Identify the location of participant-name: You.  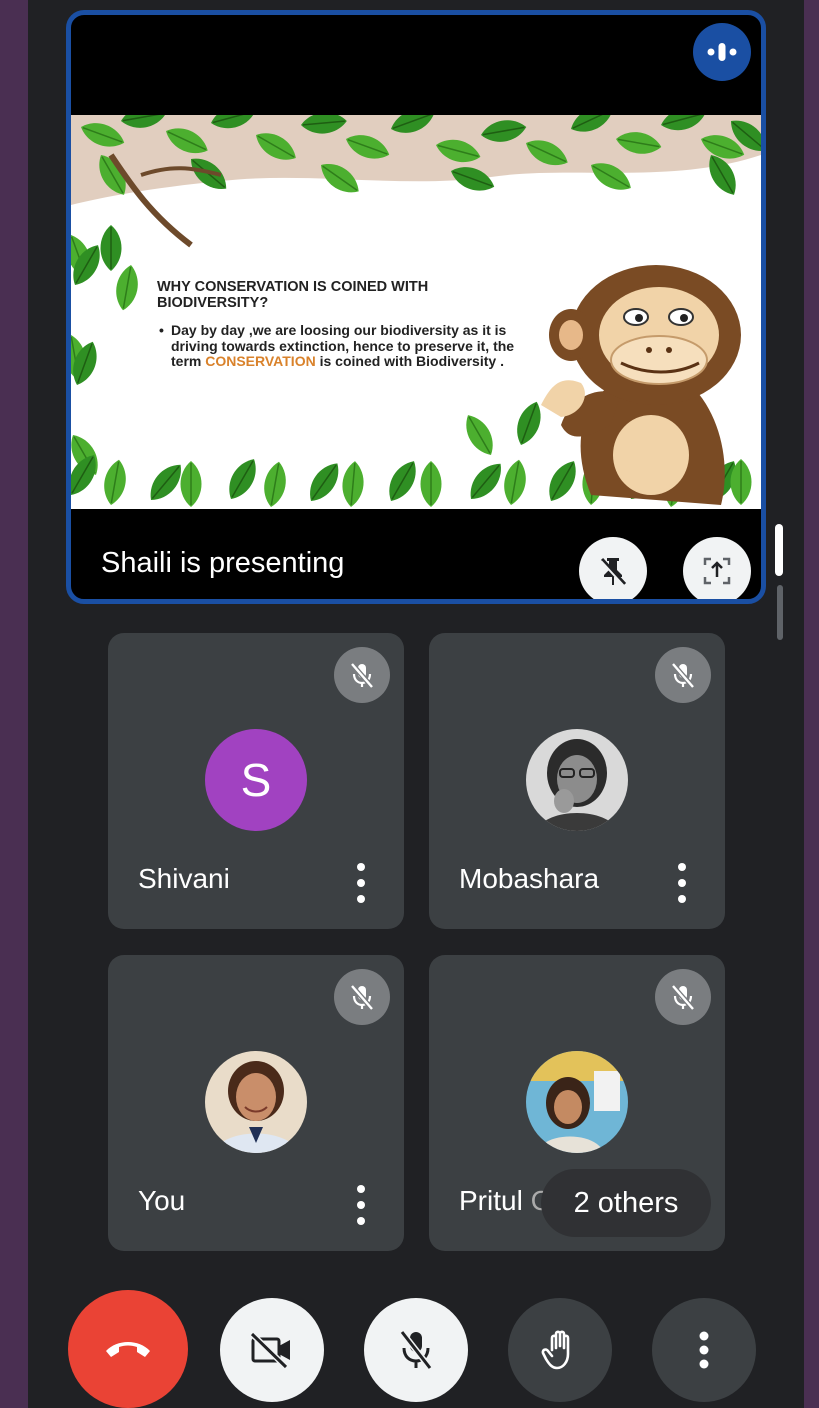
(162, 1200).